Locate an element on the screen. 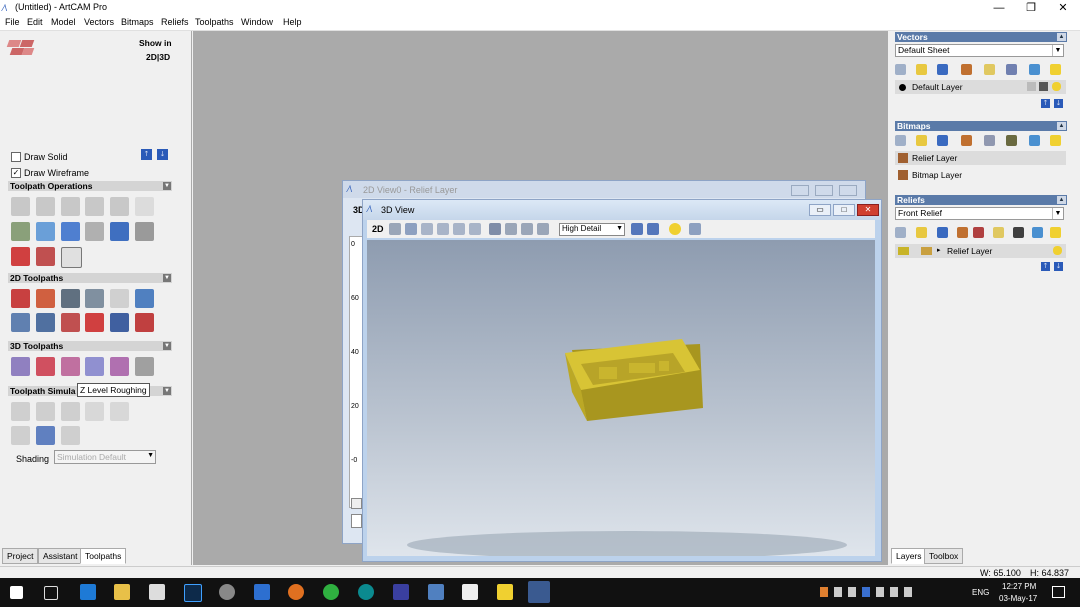  2d-mode-button: 2D is located at coordinates (378, 229).